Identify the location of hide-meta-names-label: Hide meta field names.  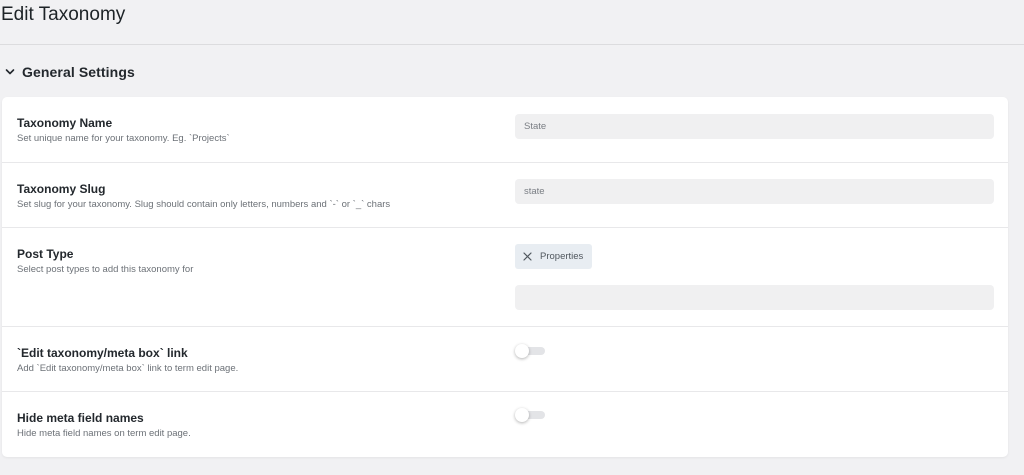
(80, 418).